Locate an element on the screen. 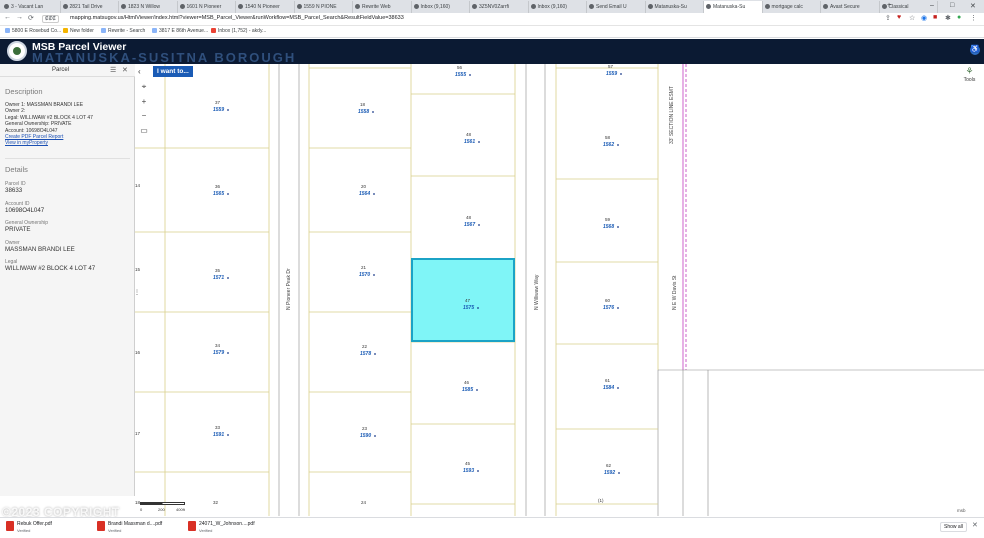 The image size is (984, 538). download-item: Brandi Massman d....pdf Verified is located at coordinates (142, 527).